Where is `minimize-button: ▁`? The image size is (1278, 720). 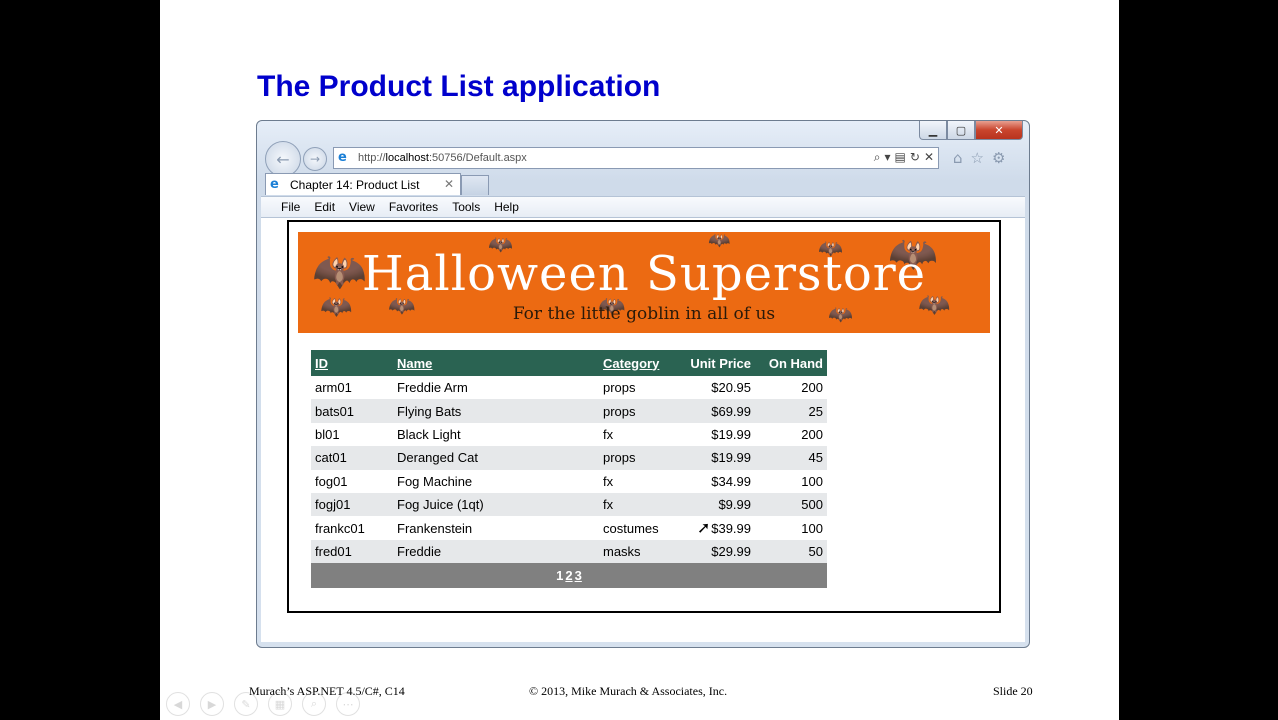 minimize-button: ▁ is located at coordinates (933, 130).